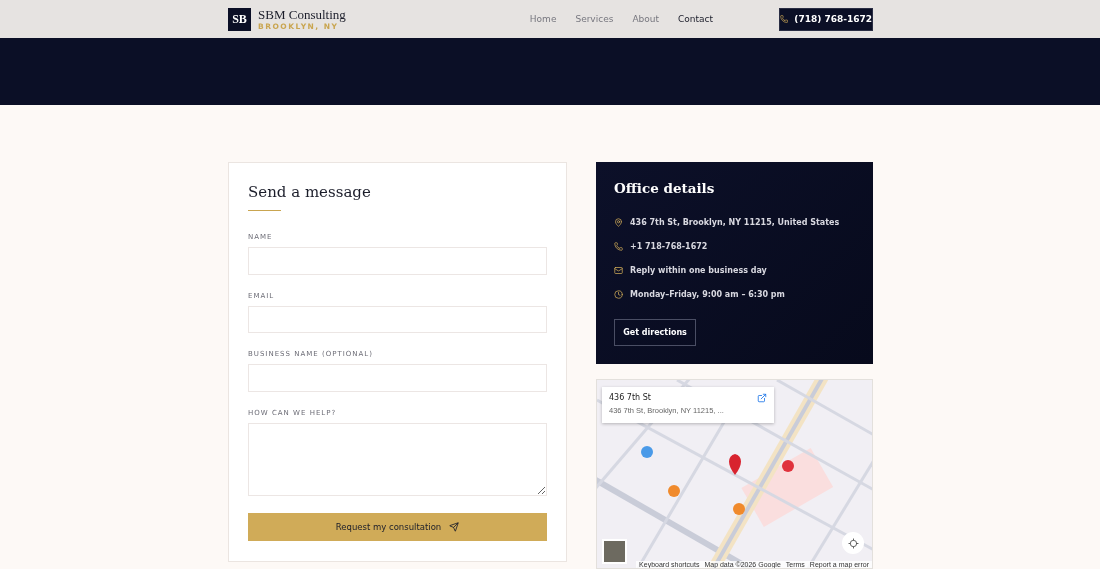 Image resolution: width=1100 pixels, height=569 pixels. What do you see at coordinates (302, 14) in the screenshot?
I see `brand-name: SBM Consulting` at bounding box center [302, 14].